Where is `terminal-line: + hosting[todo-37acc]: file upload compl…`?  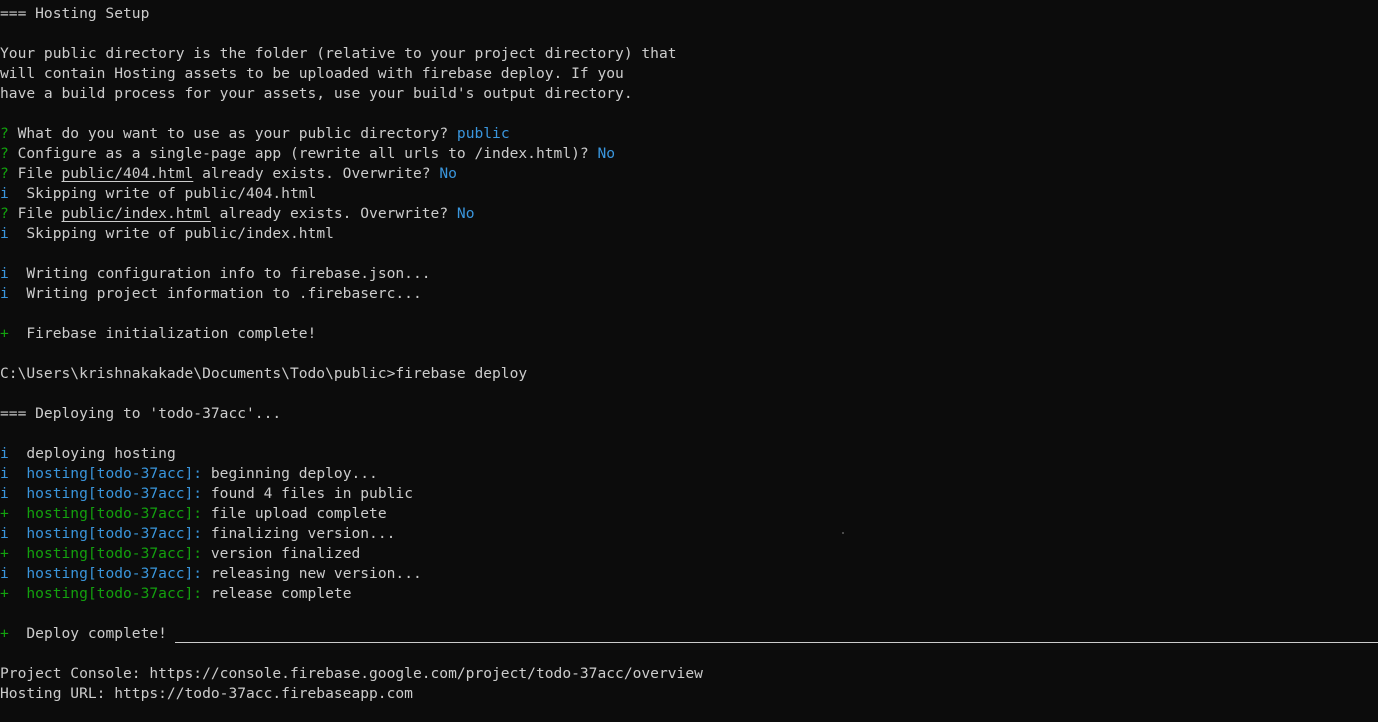 terminal-line: + hosting[todo-37acc]: file upload compl… is located at coordinates (689, 514).